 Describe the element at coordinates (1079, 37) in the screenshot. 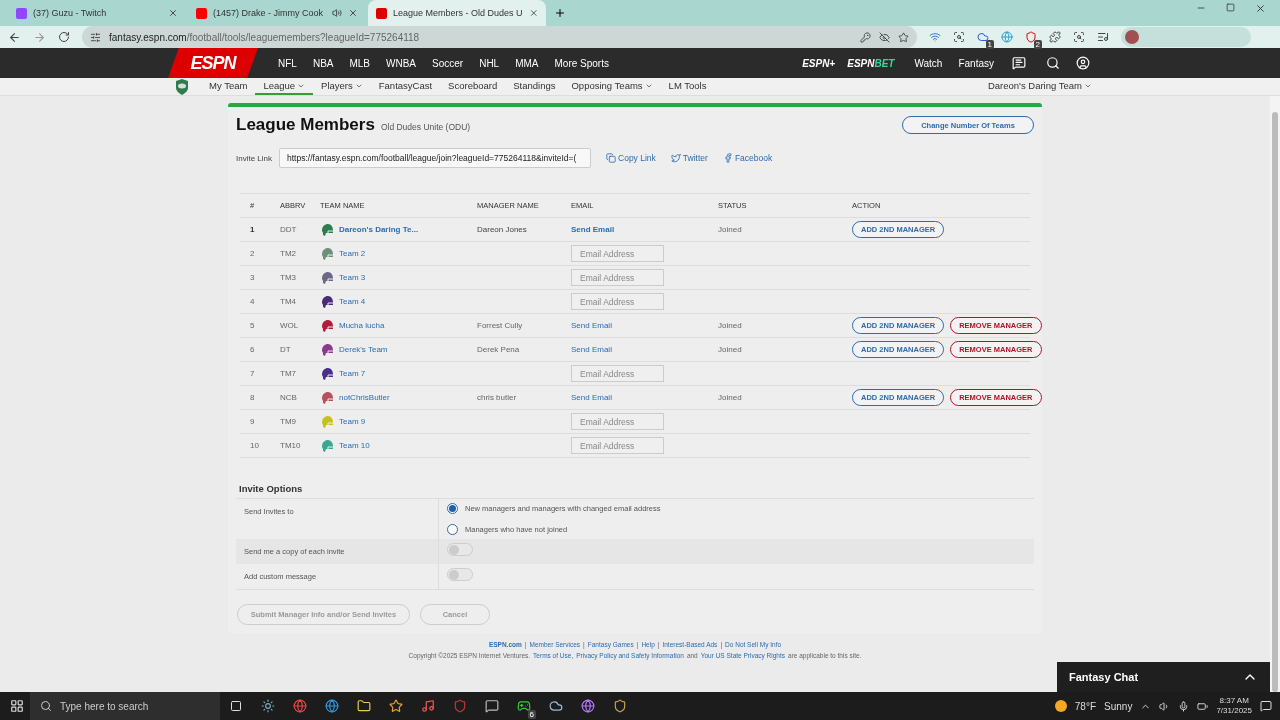

I see `search-tab-icon` at that location.